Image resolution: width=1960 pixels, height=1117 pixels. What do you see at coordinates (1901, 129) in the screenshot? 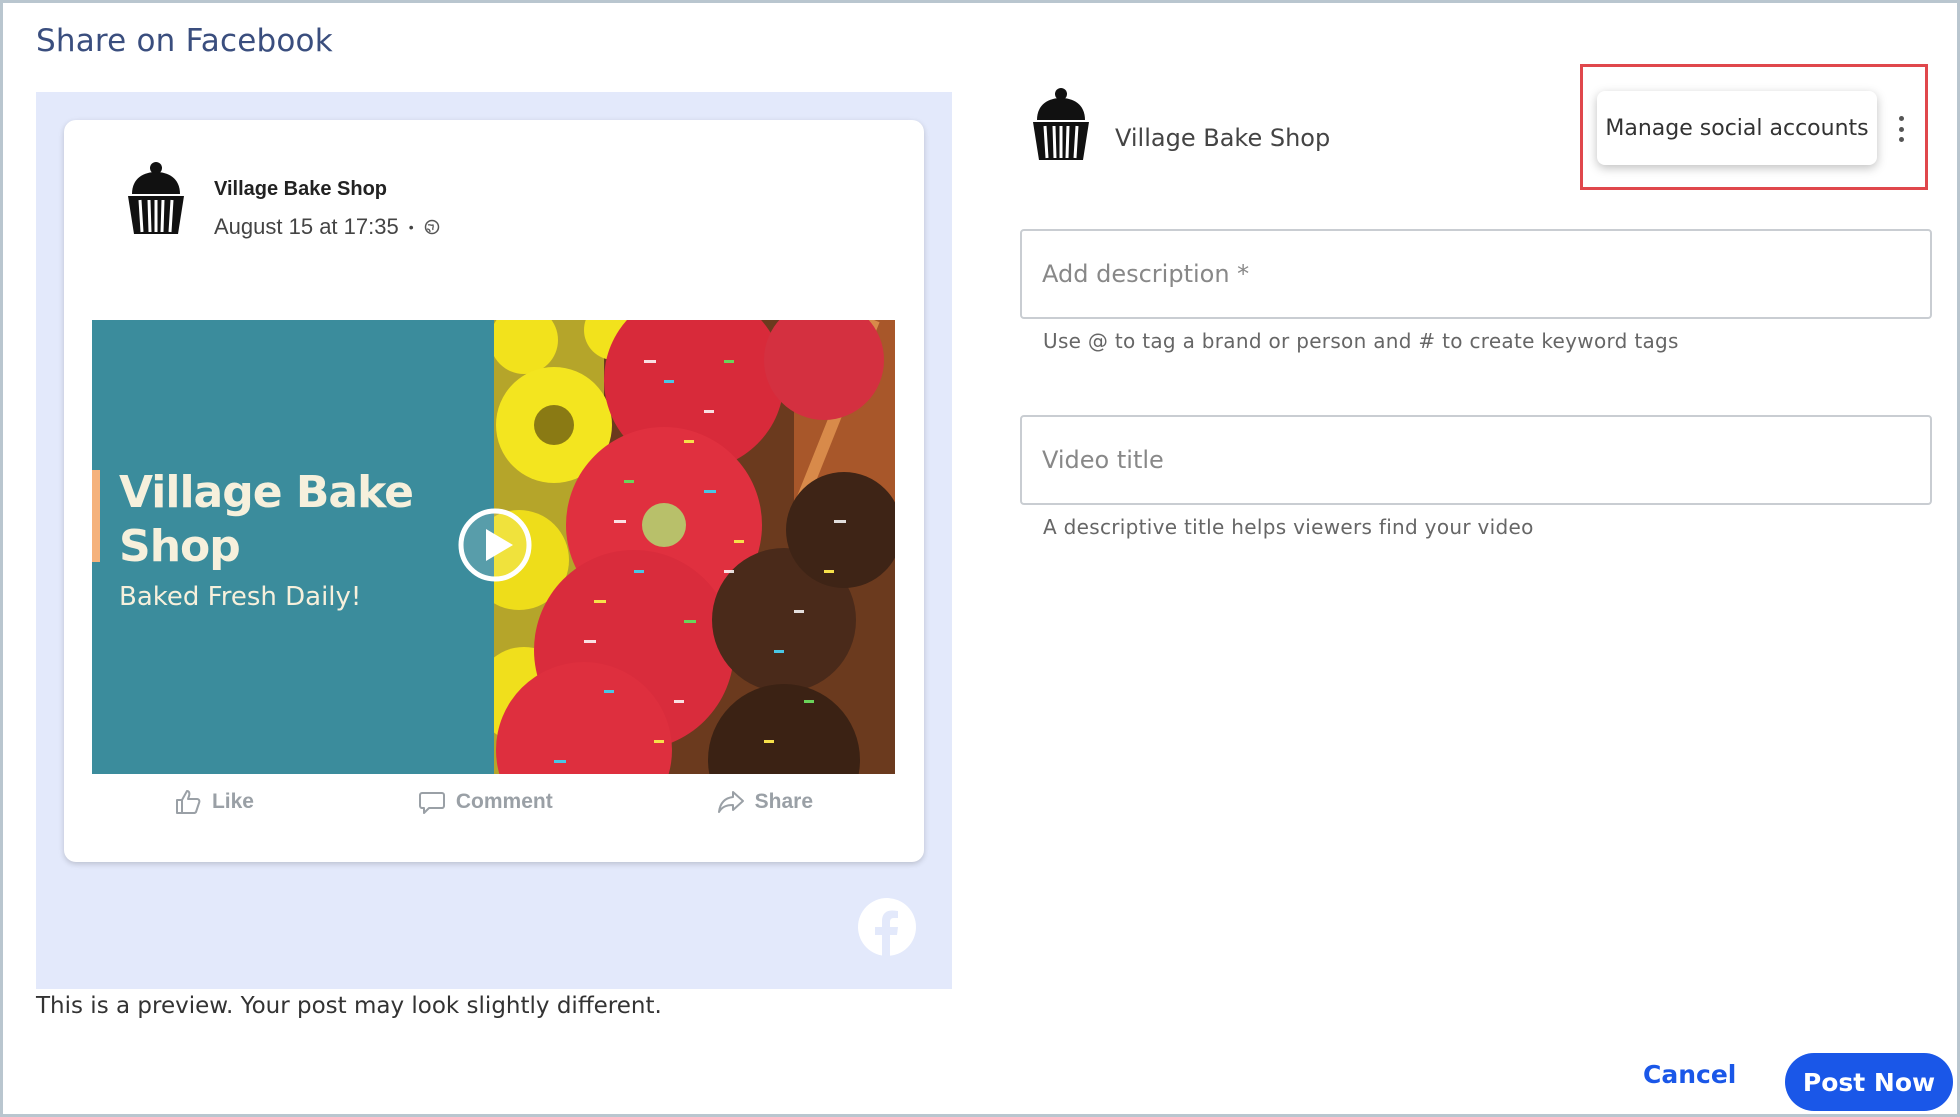
I see `more-options-icon` at bounding box center [1901, 129].